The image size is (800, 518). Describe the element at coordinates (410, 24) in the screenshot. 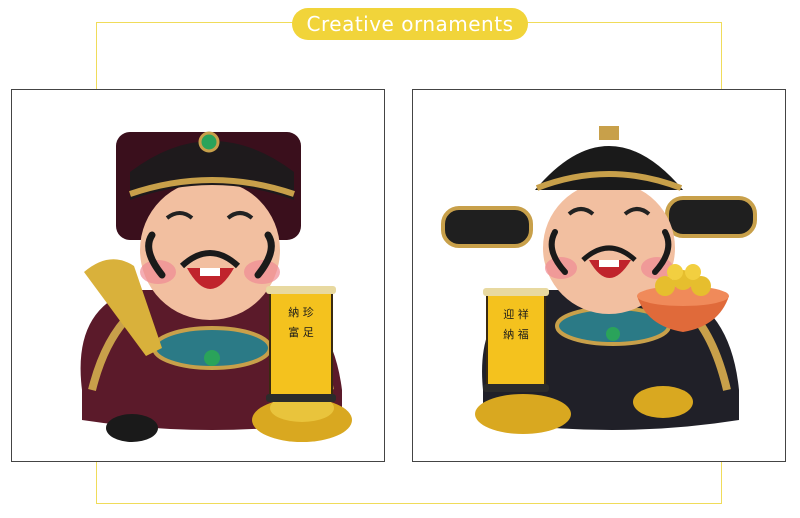

I see `page-title: Creative ornaments` at that location.